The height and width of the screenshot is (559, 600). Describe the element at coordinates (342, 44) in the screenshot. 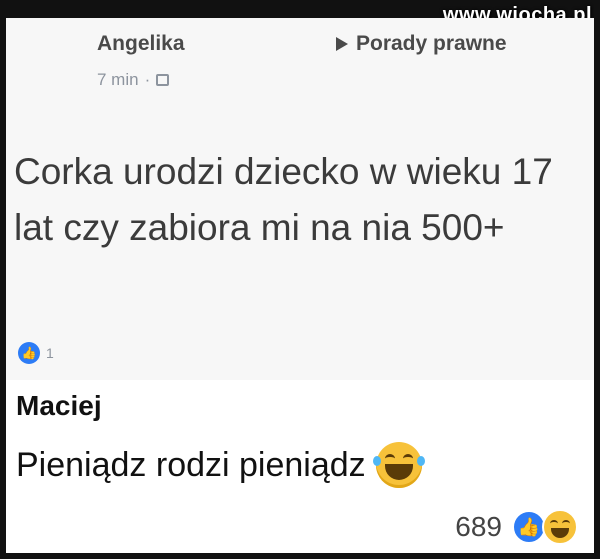

I see `arrow-right-icon` at that location.